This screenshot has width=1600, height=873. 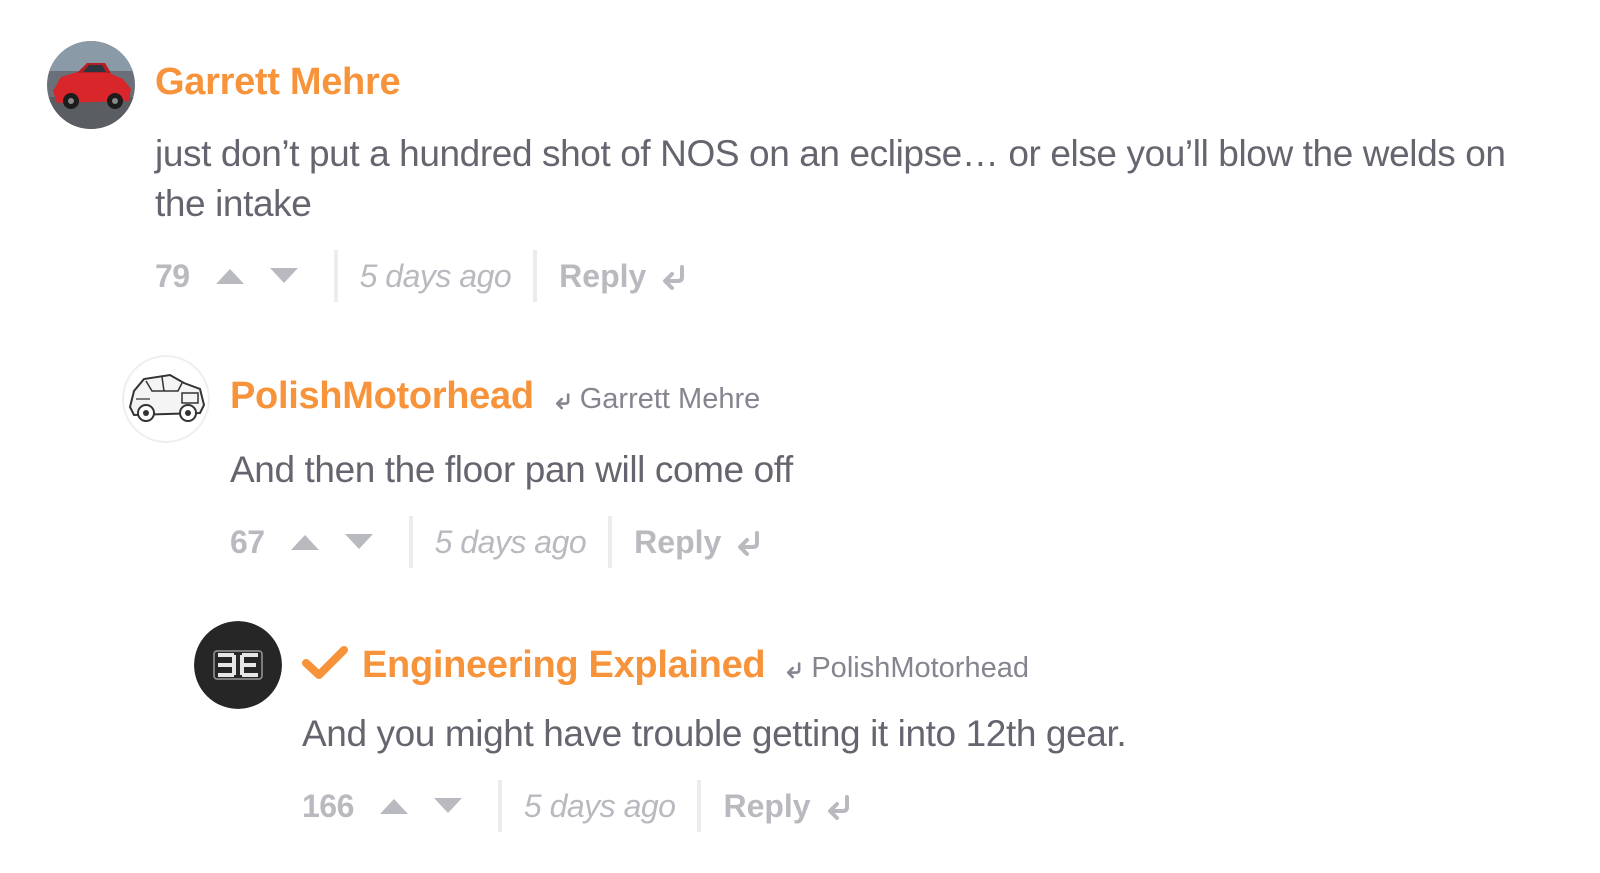 What do you see at coordinates (511, 469) in the screenshot?
I see `comment-text: And then the floor pan will come off` at bounding box center [511, 469].